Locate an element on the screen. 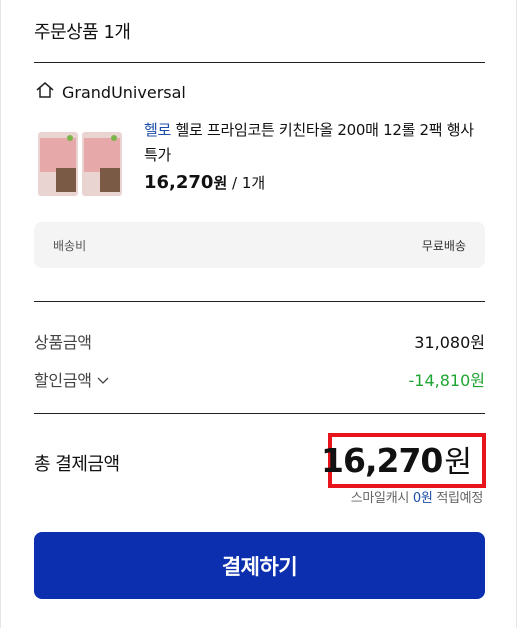 This screenshot has width=517, height=628. product-quantity: / 1개 is located at coordinates (246, 183).